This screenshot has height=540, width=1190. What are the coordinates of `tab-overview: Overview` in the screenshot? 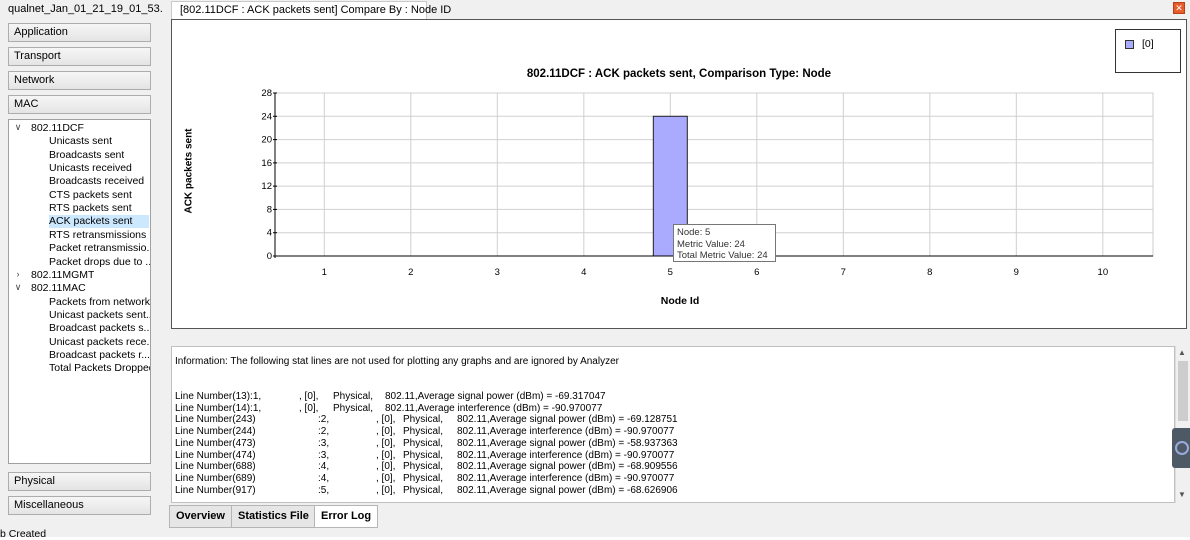 It's located at (200, 516).